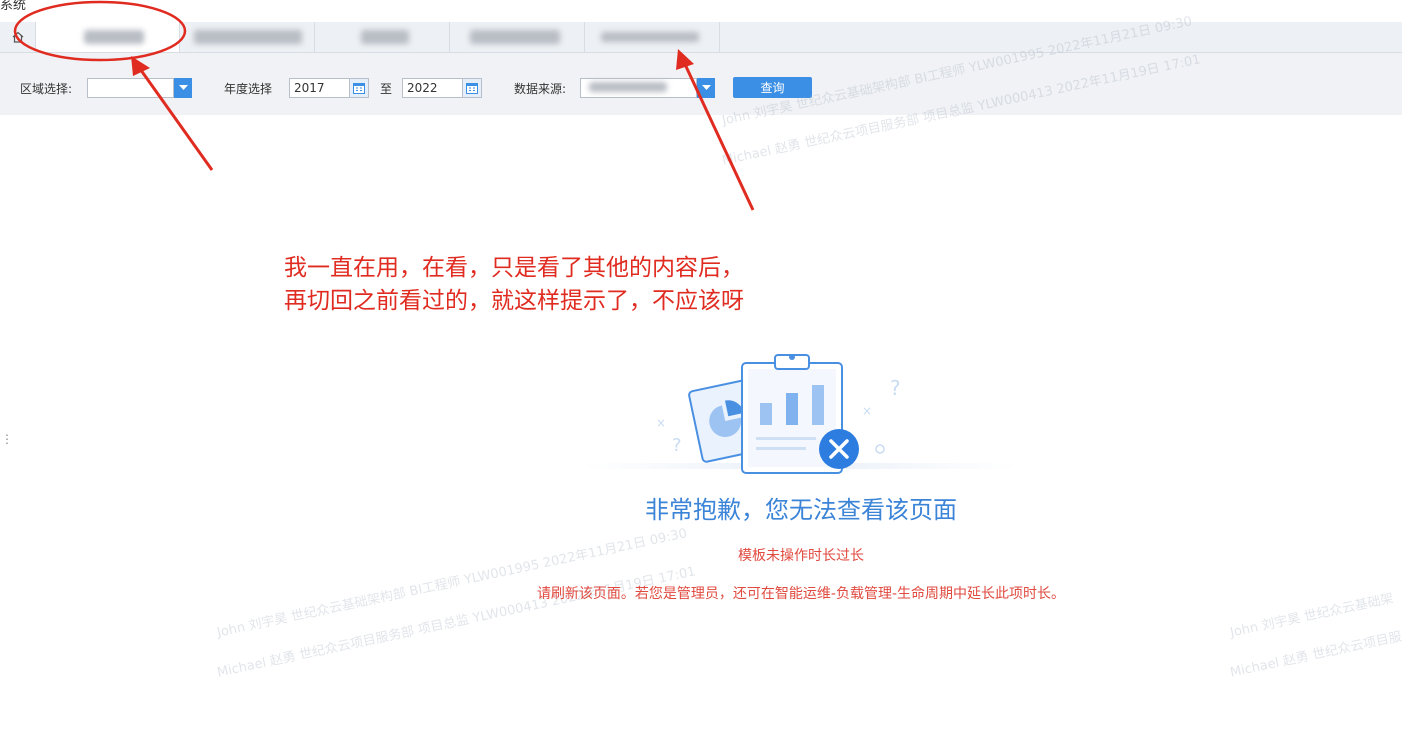 The image size is (1402, 740). Describe the element at coordinates (432, 88) in the screenshot. I see `year-to-input: 2022` at that location.